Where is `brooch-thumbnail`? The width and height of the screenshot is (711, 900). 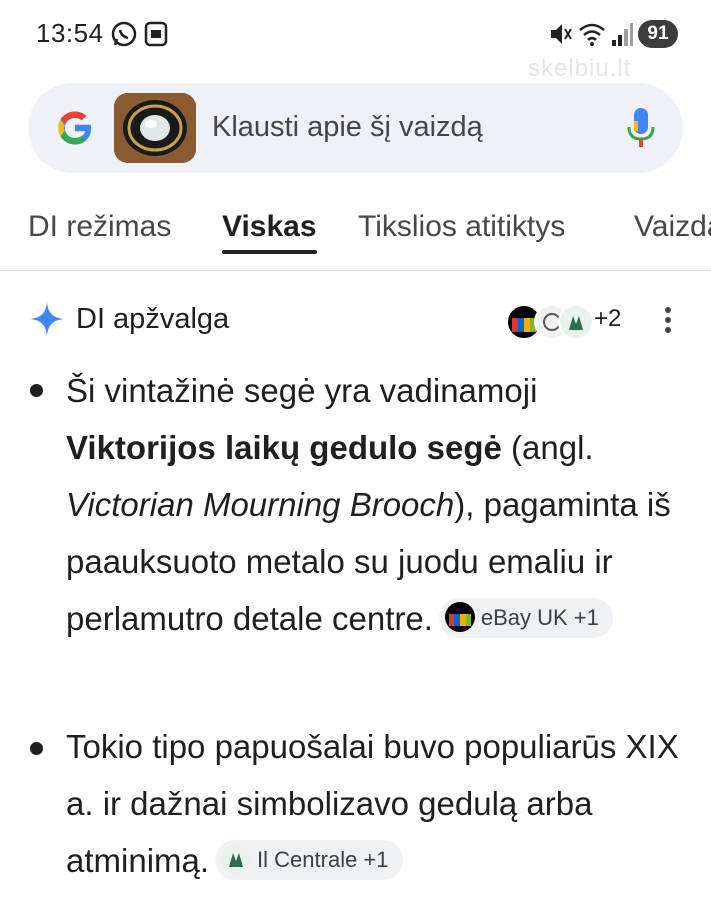 brooch-thumbnail is located at coordinates (155, 128).